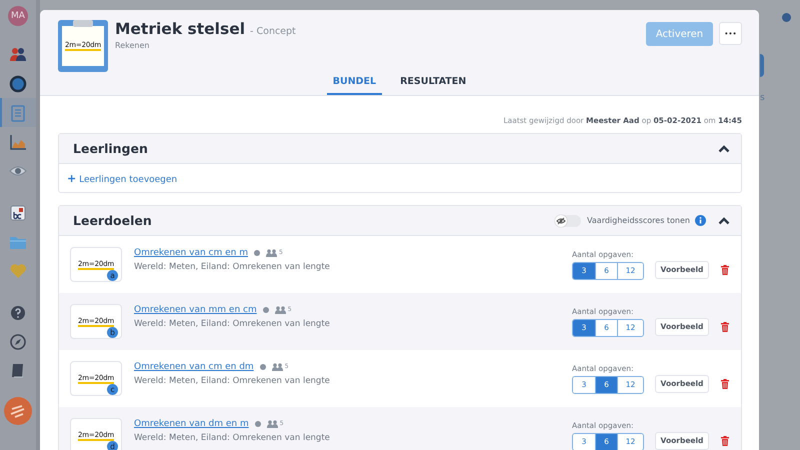 This screenshot has height=450, width=800. Describe the element at coordinates (194, 367) in the screenshot. I see `goal-link: Omrekenen van cm en dm` at that location.